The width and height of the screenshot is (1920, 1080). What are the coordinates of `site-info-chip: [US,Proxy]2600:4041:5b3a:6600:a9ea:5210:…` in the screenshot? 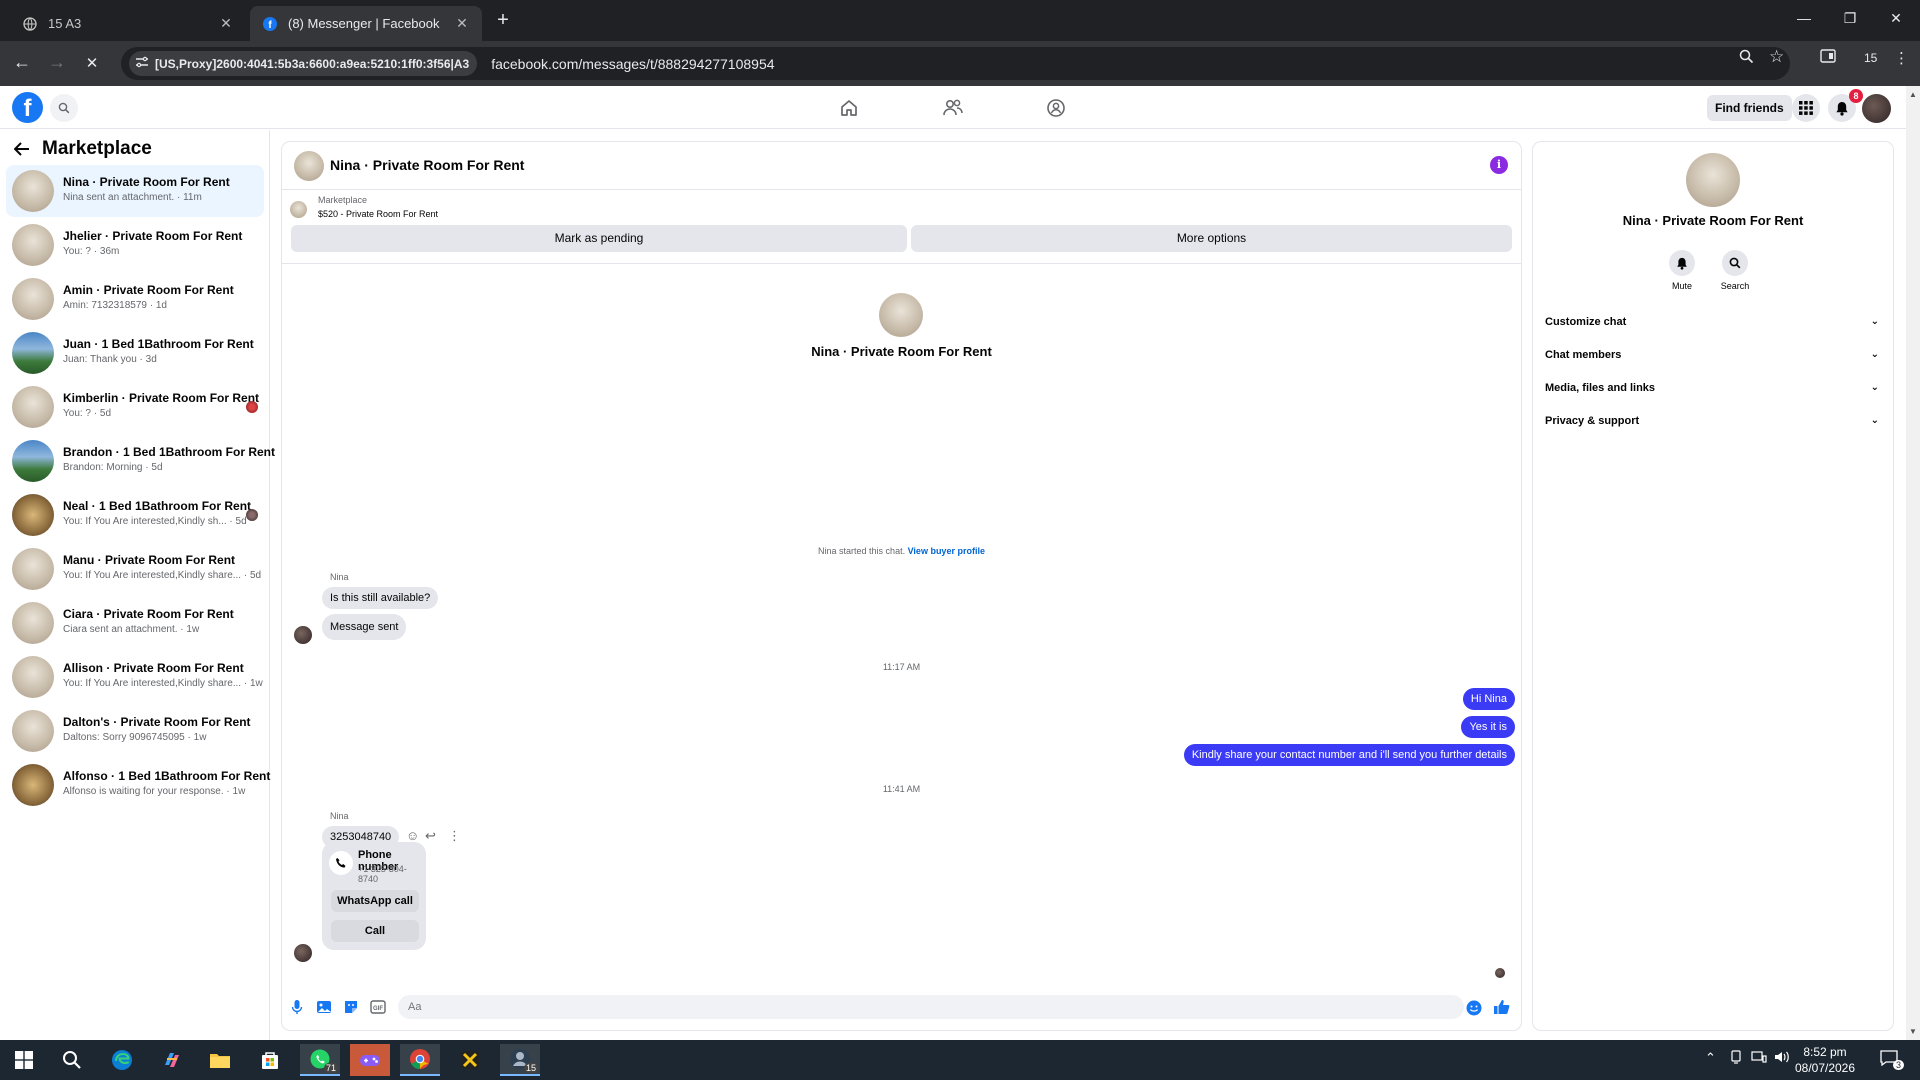 It's located at (303, 63).